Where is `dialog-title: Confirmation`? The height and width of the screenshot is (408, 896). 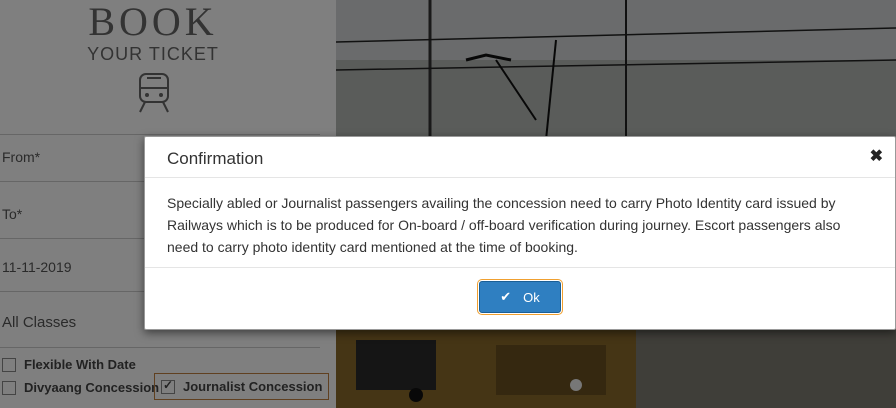 dialog-title: Confirmation is located at coordinates (215, 158).